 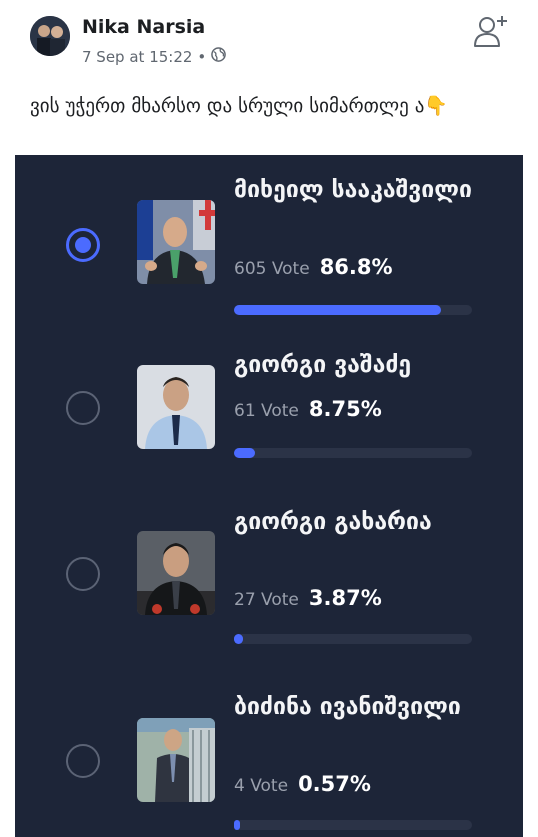 What do you see at coordinates (345, 409) in the screenshot?
I see `vote-percent: 8.75%` at bounding box center [345, 409].